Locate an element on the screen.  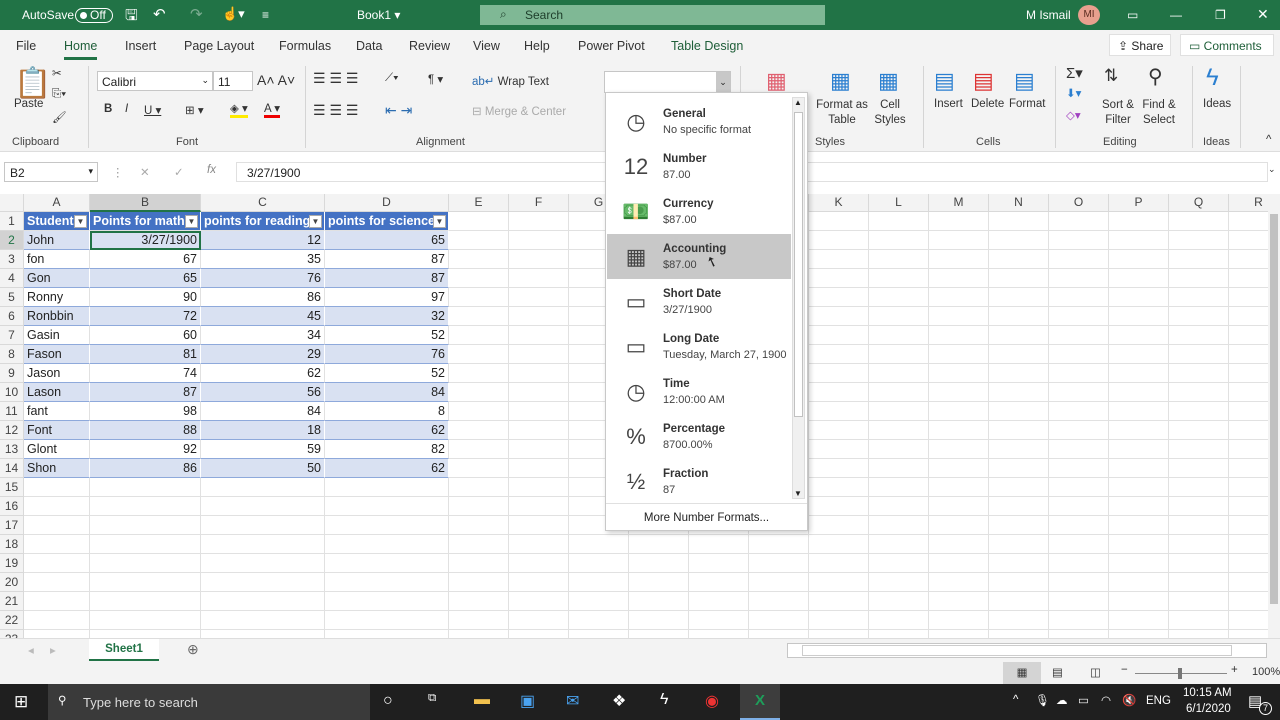
find-icon: ⚲ is located at coordinates (1155, 76).